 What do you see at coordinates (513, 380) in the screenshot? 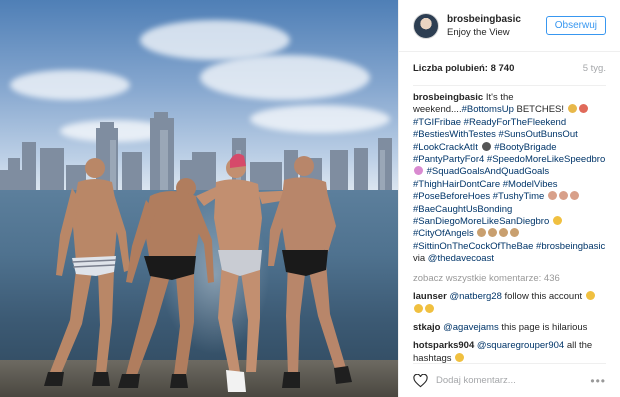
I see `add-comment-input` at bounding box center [513, 380].